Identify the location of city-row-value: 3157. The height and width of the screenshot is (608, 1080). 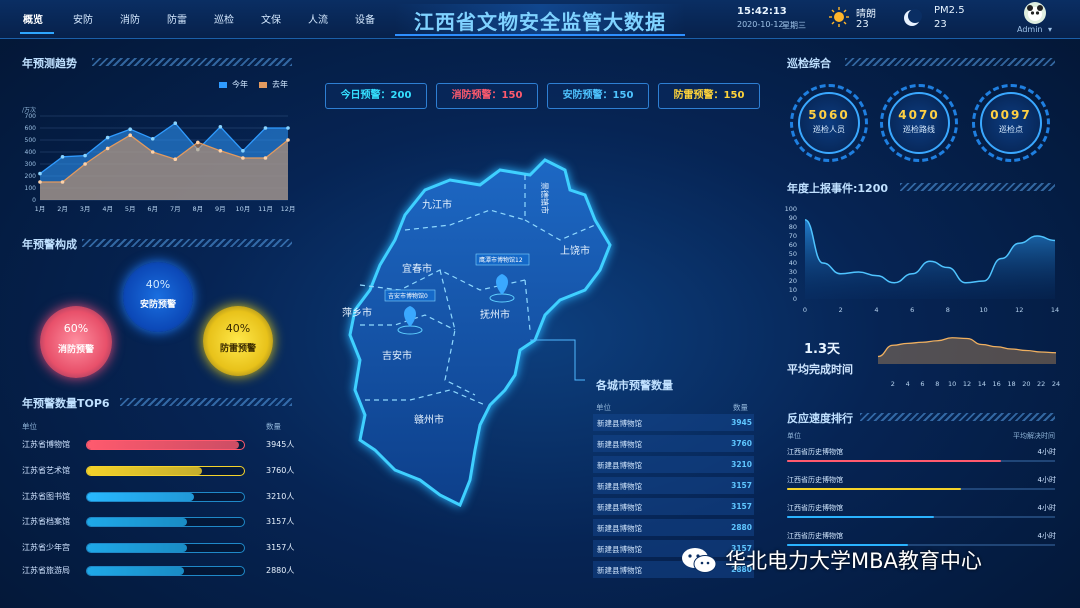
(741, 506).